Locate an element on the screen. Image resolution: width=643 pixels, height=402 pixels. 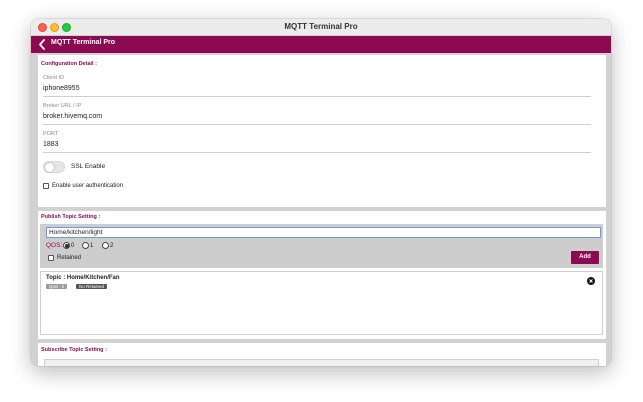
port-label: PORT is located at coordinates (51, 134).